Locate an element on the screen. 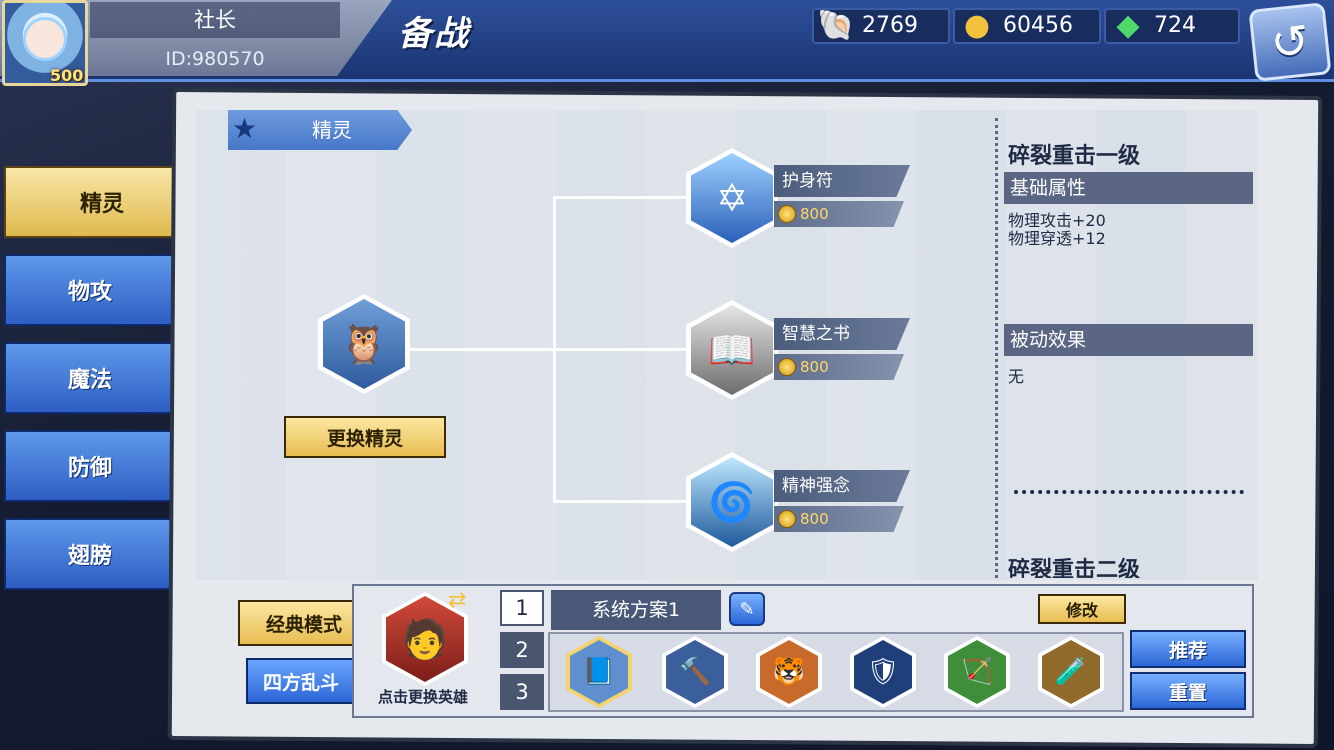 The height and width of the screenshot is (750, 1334). passive-header: 被动效果 is located at coordinates (1128, 340).